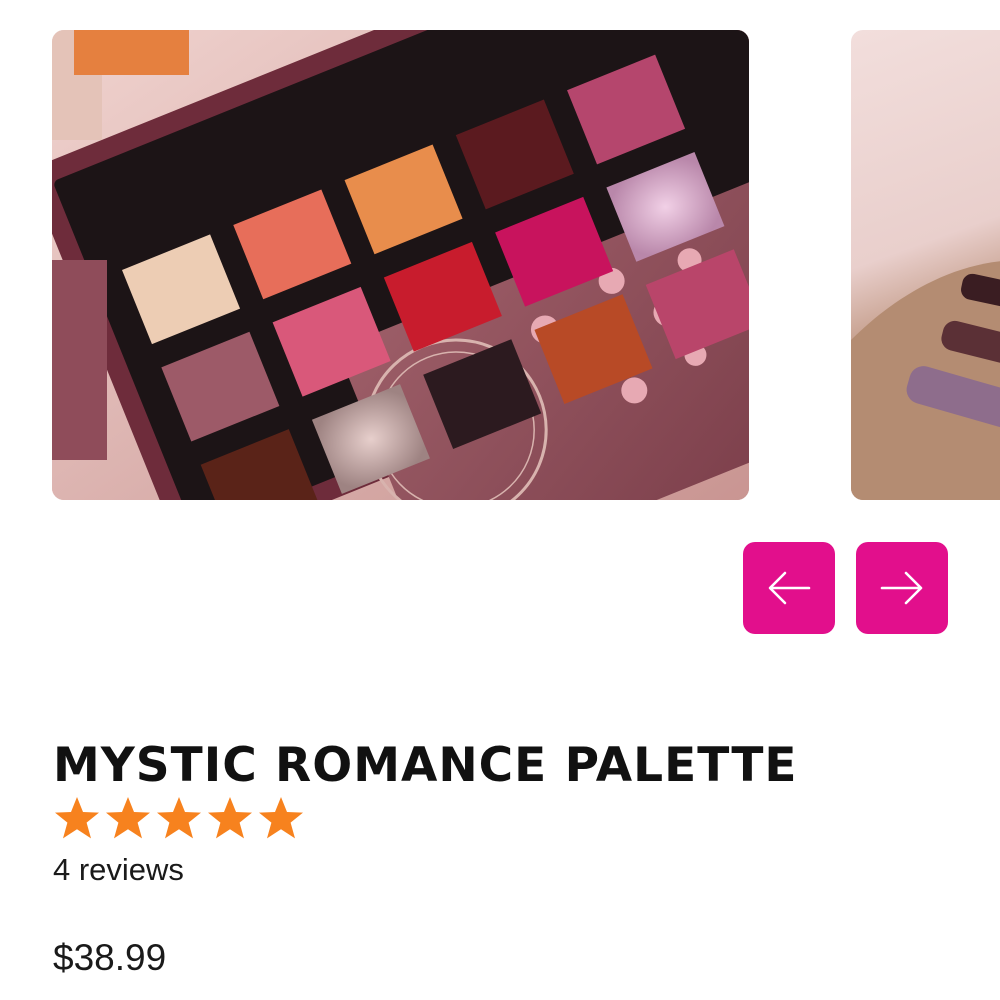  I want to click on star-rating, so click(179, 818).